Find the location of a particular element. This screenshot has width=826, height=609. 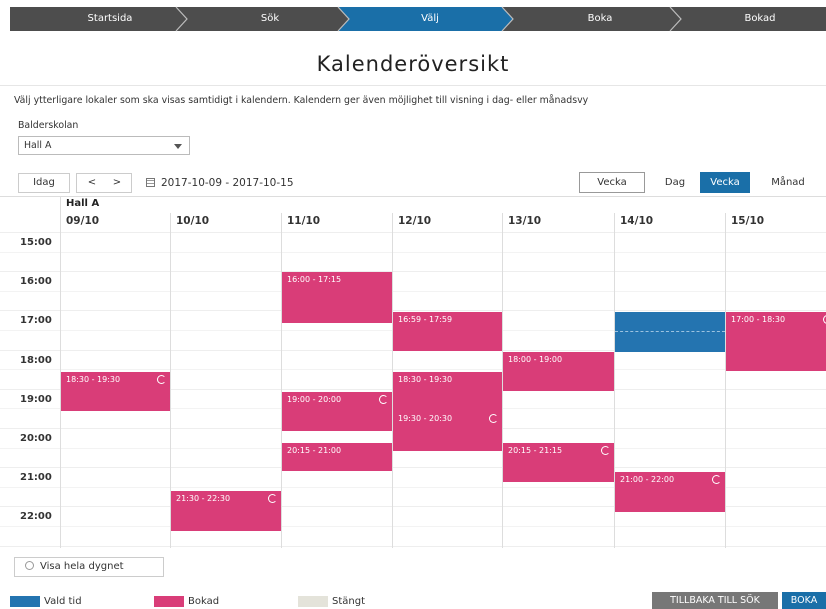

event-block: 19:30 - 20:30 is located at coordinates (447, 431).